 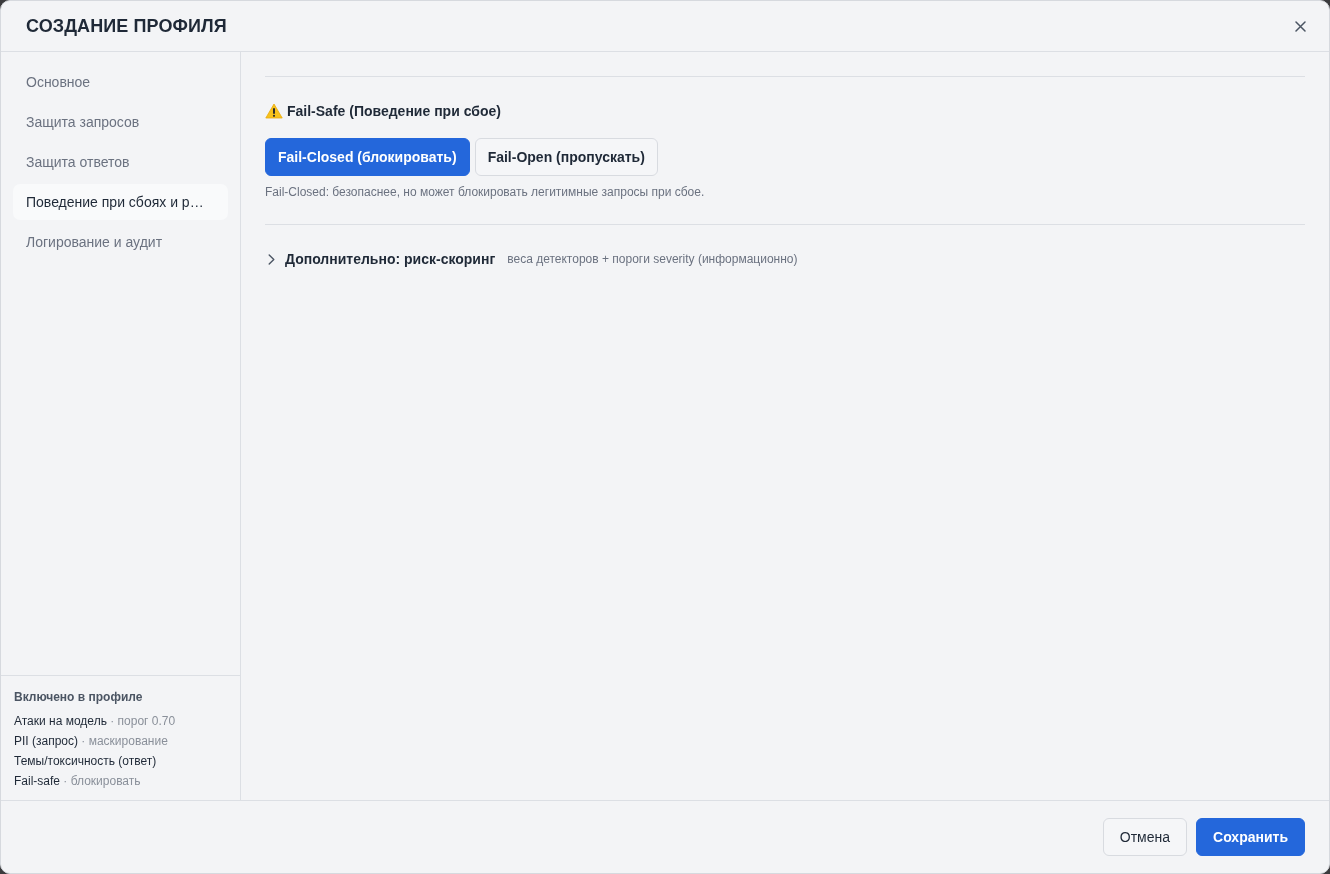 What do you see at coordinates (120, 162) in the screenshot?
I see `sidebar-item: Защита ответов` at bounding box center [120, 162].